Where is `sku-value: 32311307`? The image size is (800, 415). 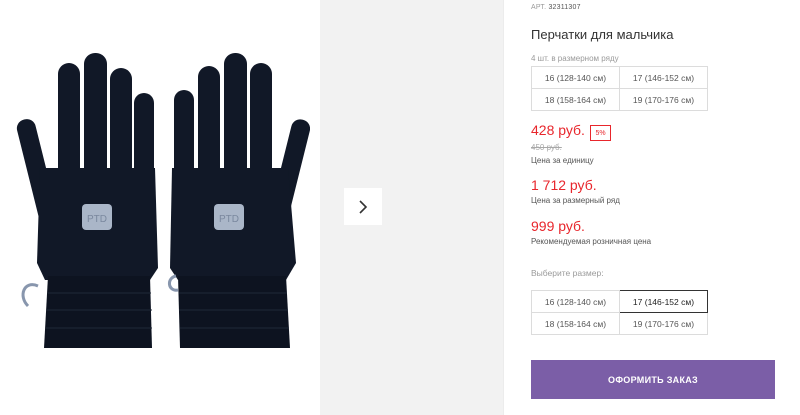 sku-value: 32311307 is located at coordinates (564, 7).